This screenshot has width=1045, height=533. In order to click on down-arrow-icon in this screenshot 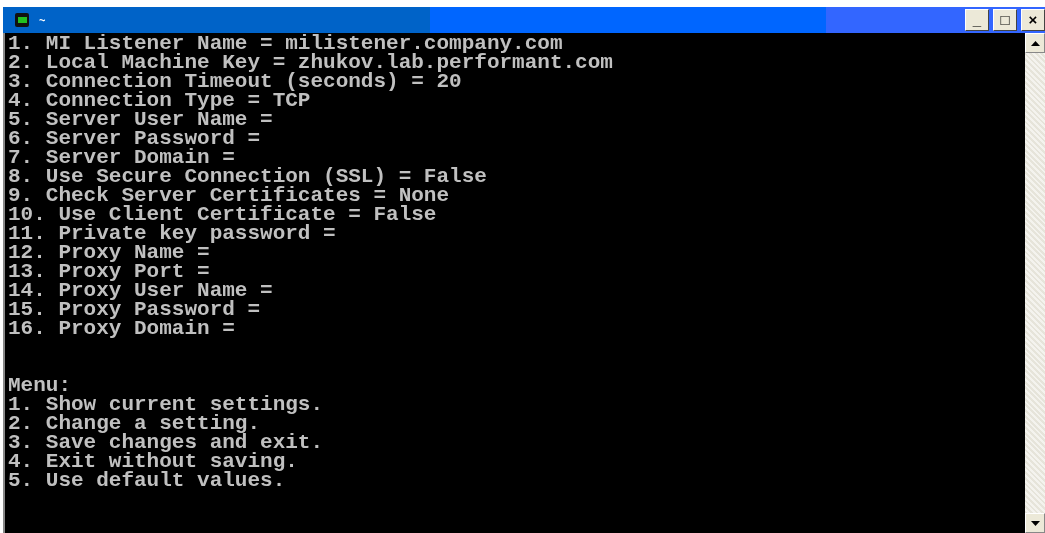, I will do `click(1035, 523)`.